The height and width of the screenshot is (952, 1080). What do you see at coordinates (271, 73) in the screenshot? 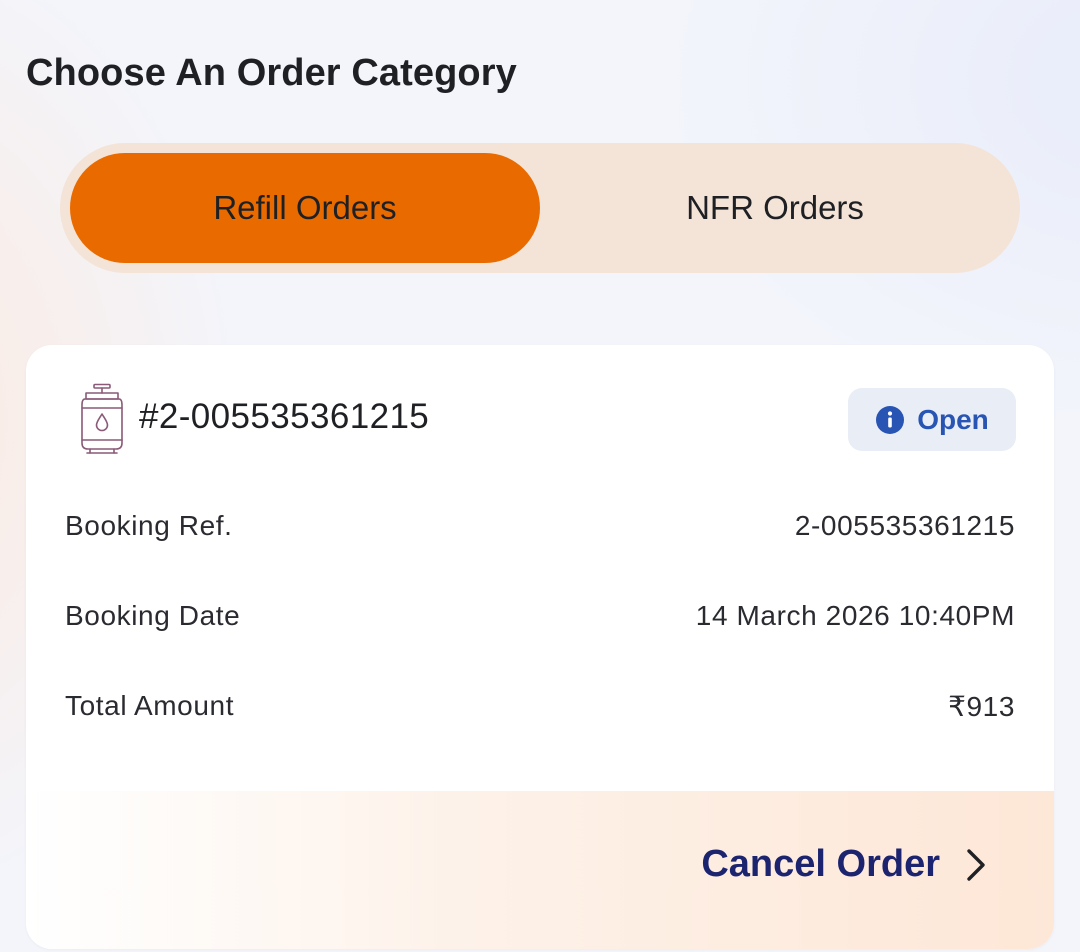
I see `page-title: Choose An Order Category` at bounding box center [271, 73].